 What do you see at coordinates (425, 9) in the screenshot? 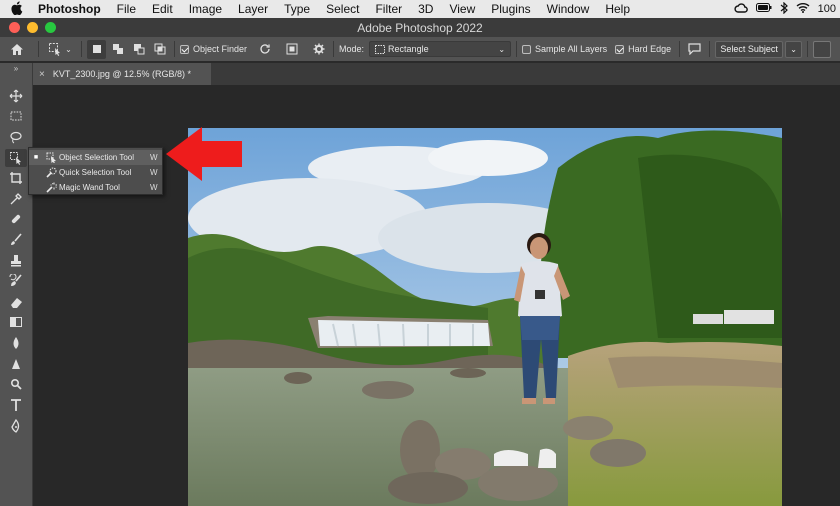
I see `menu-3d: 3D` at bounding box center [425, 9].